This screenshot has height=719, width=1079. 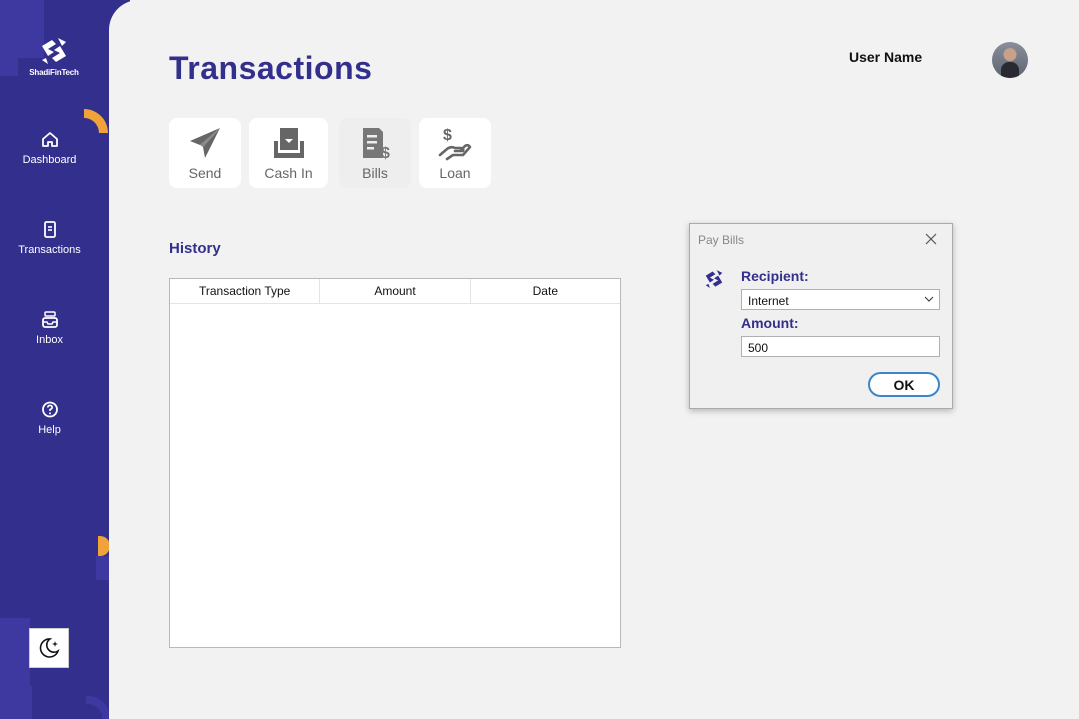 What do you see at coordinates (721, 240) in the screenshot?
I see `dialog-title: Pay Bills` at bounding box center [721, 240].